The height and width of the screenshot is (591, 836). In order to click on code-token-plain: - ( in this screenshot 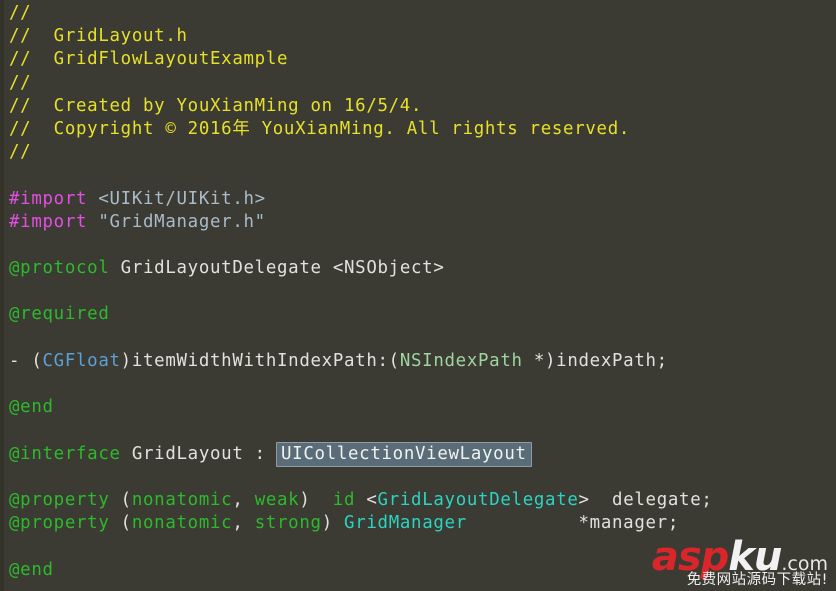, I will do `click(26, 360)`.